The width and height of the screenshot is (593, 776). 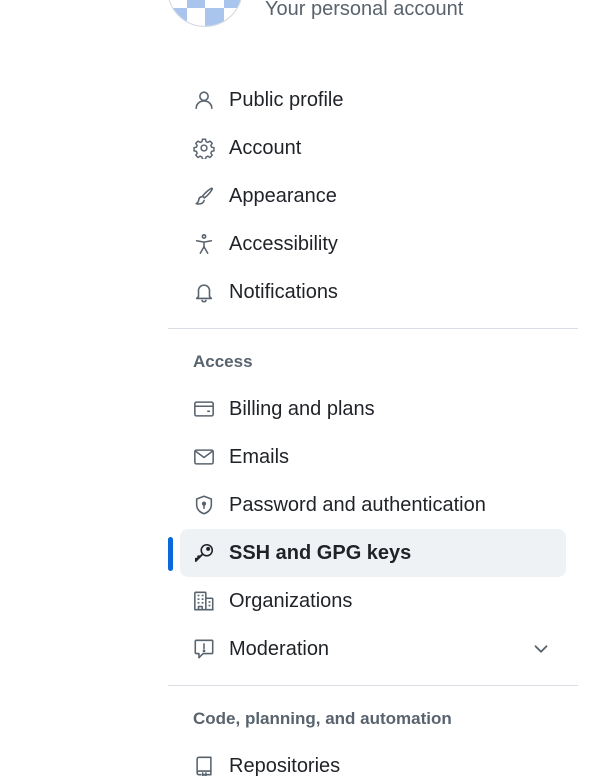 What do you see at coordinates (373, 457) in the screenshot?
I see `sidebar-item-emails: Emails` at bounding box center [373, 457].